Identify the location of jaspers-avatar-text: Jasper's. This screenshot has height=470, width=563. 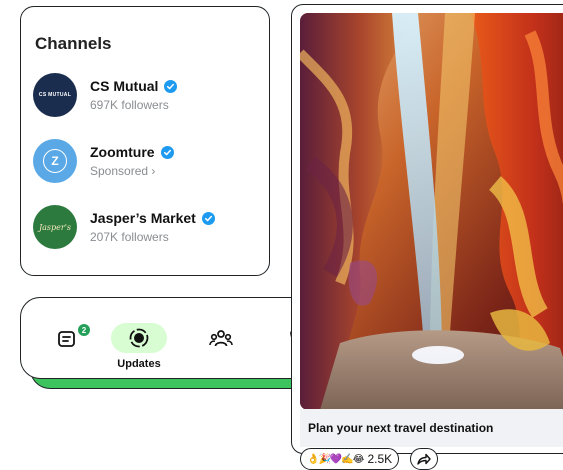
(55, 227).